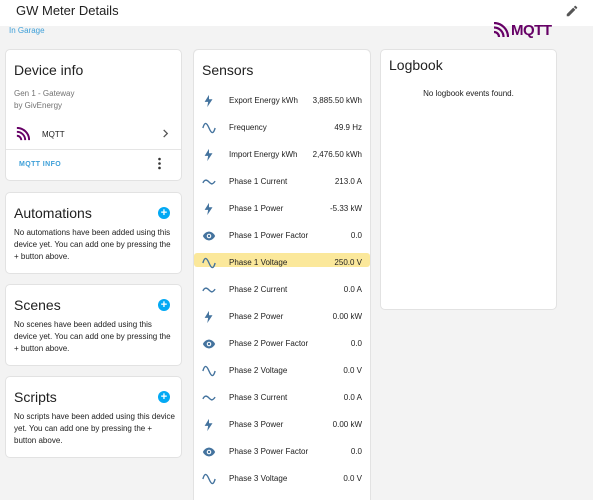 This screenshot has height=500, width=593. I want to click on sensor-row: Phase 1 Power -5.33 kW, so click(282, 208).